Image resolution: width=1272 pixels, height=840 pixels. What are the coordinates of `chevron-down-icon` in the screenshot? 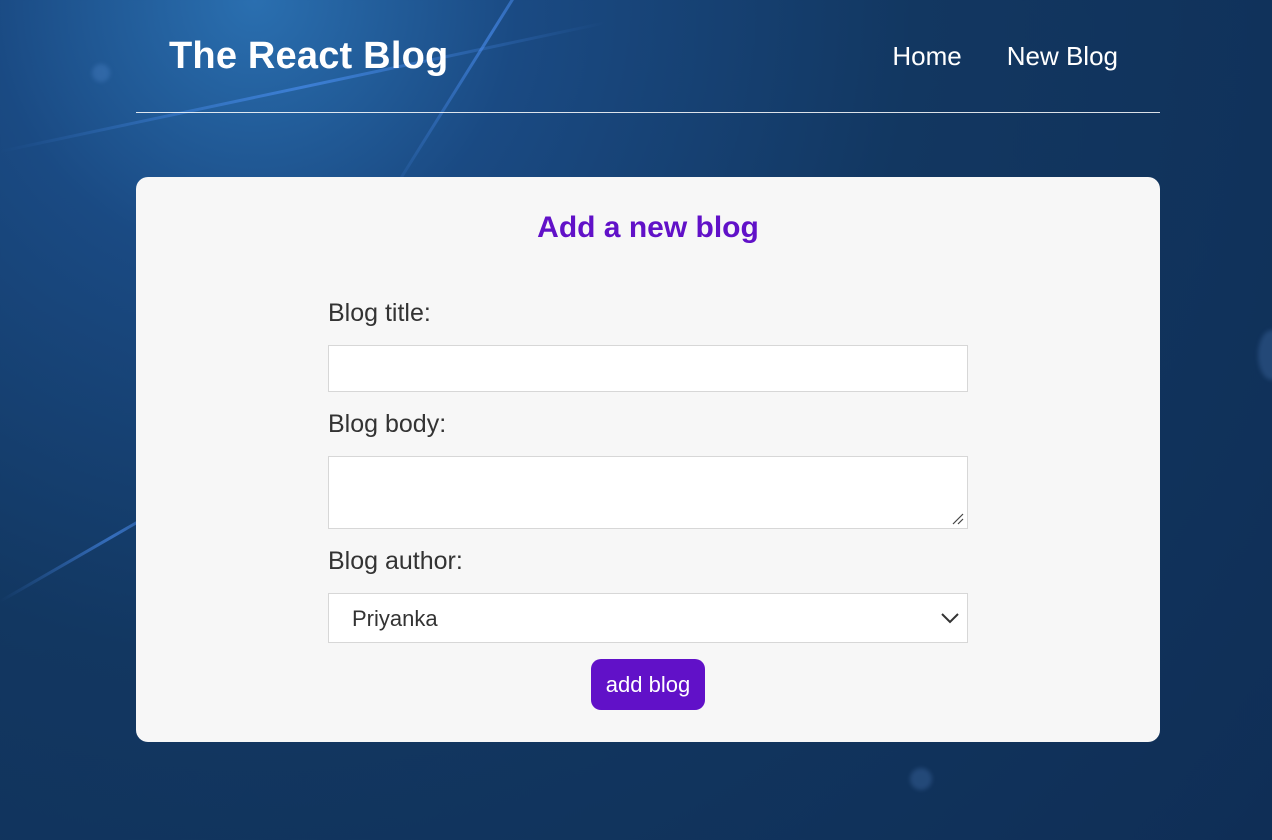 It's located at (950, 618).